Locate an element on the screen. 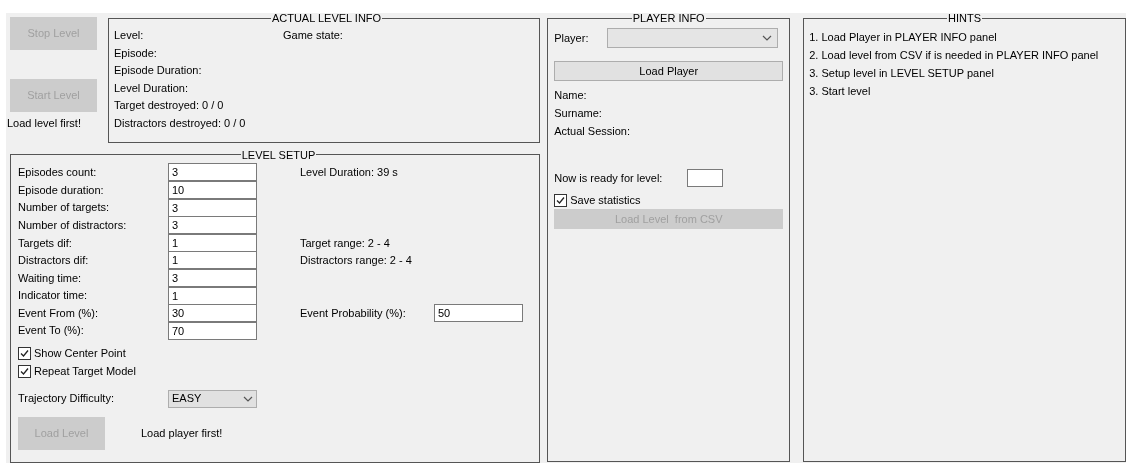  button: Load Player is located at coordinates (669, 71).